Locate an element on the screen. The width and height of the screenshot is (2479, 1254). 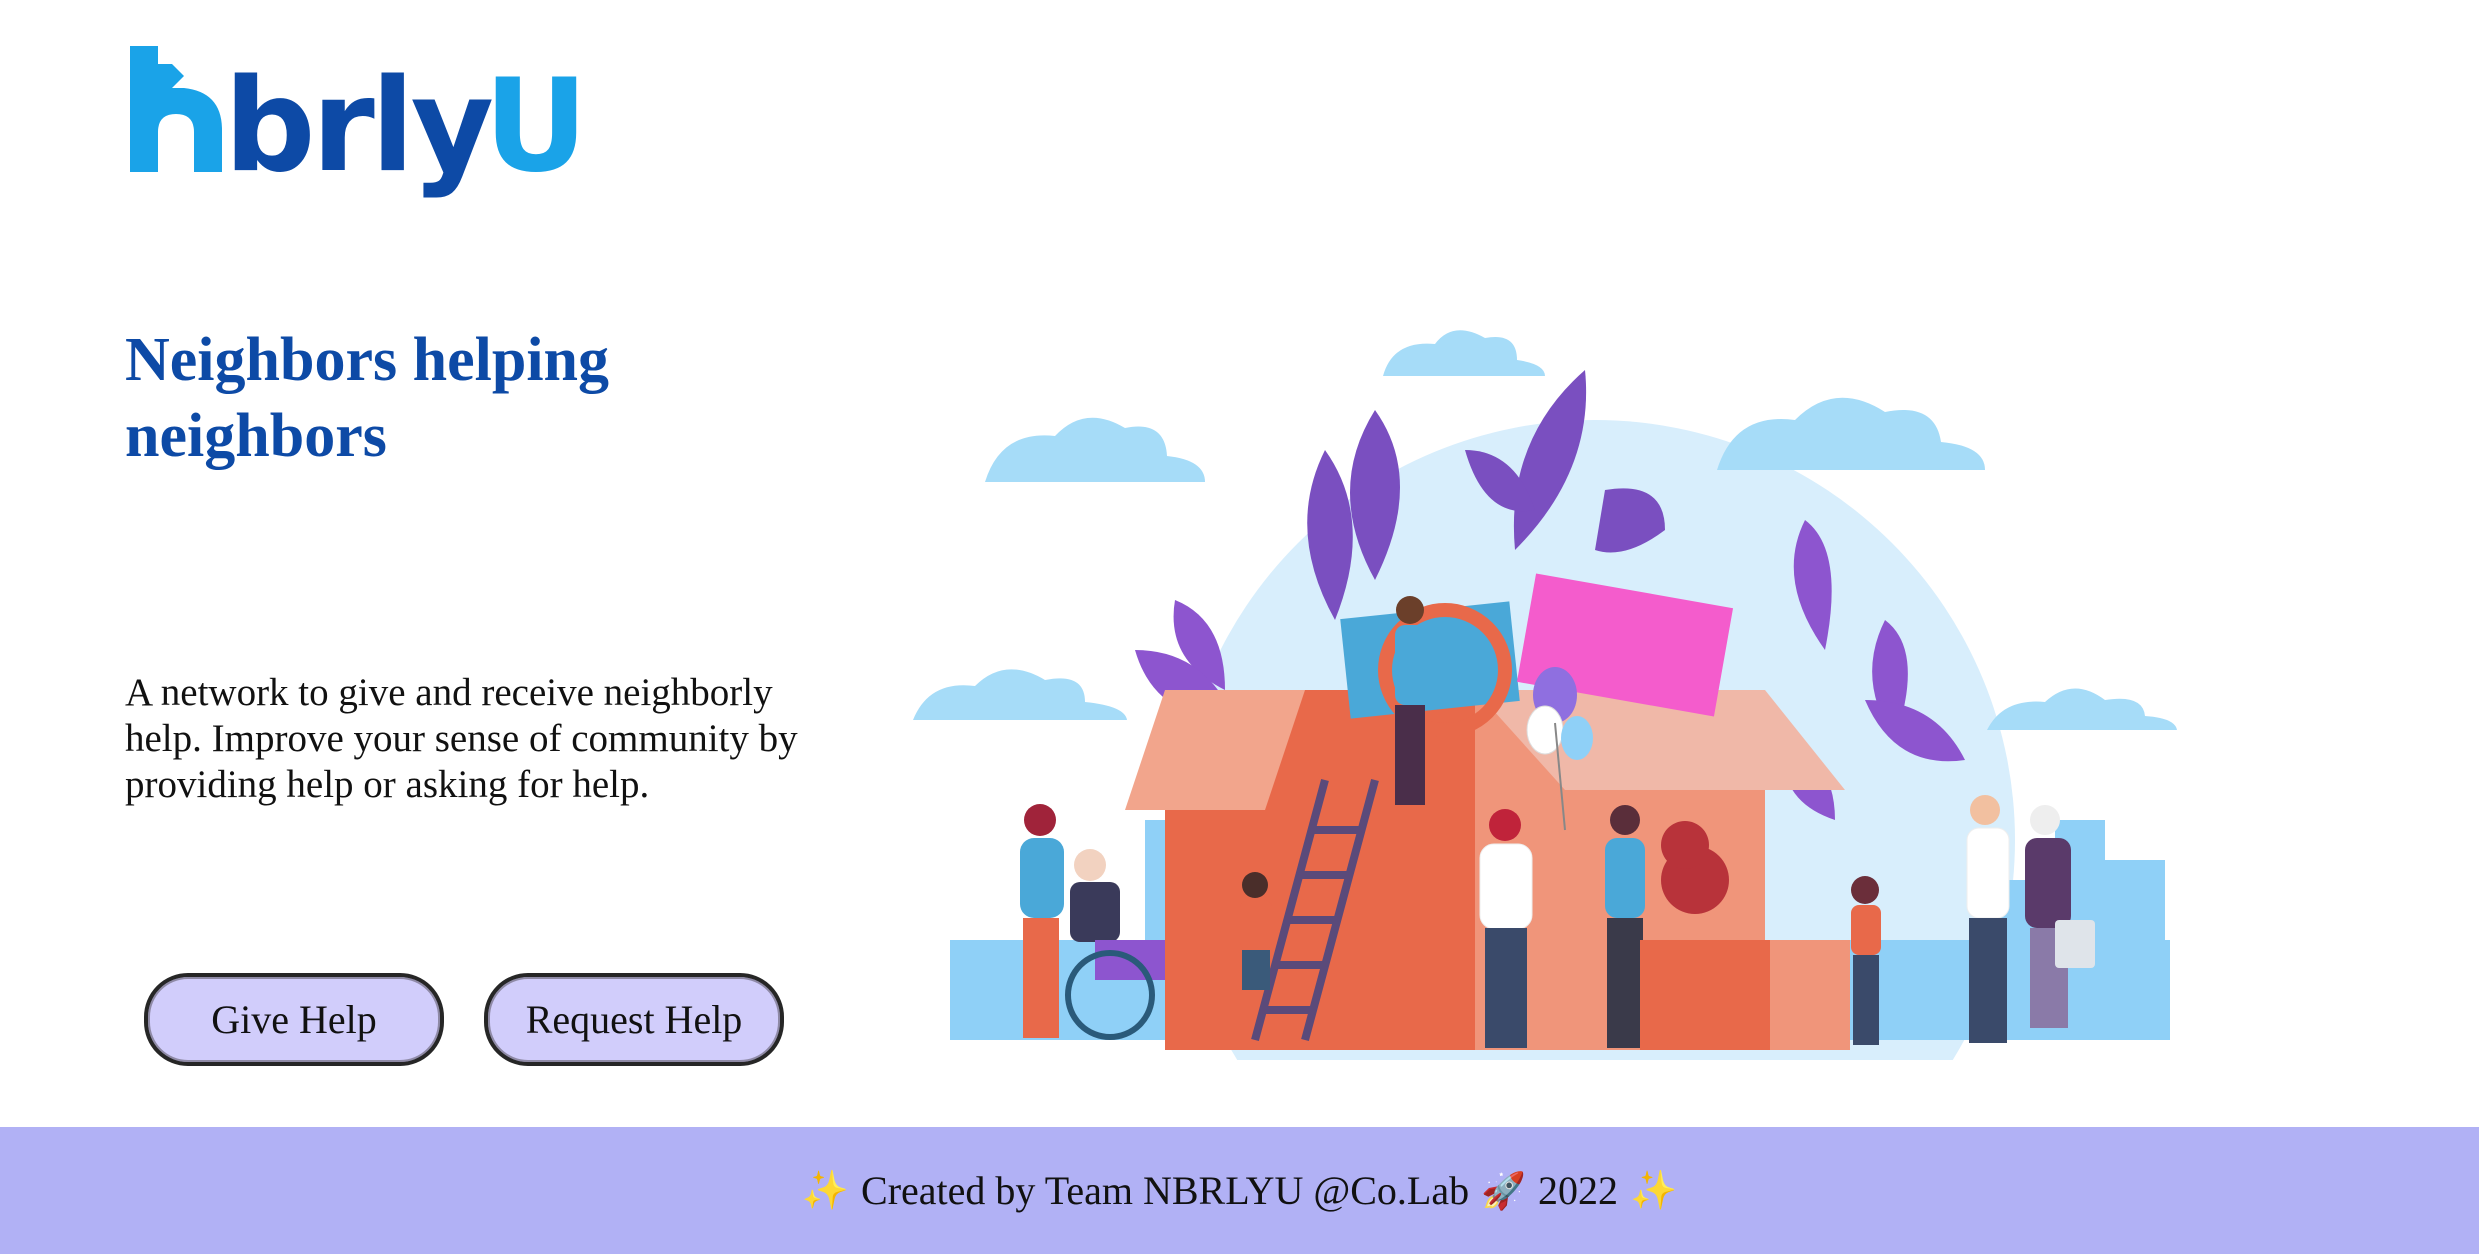
nbrlyu-logo: brly U is located at coordinates (352, 127).